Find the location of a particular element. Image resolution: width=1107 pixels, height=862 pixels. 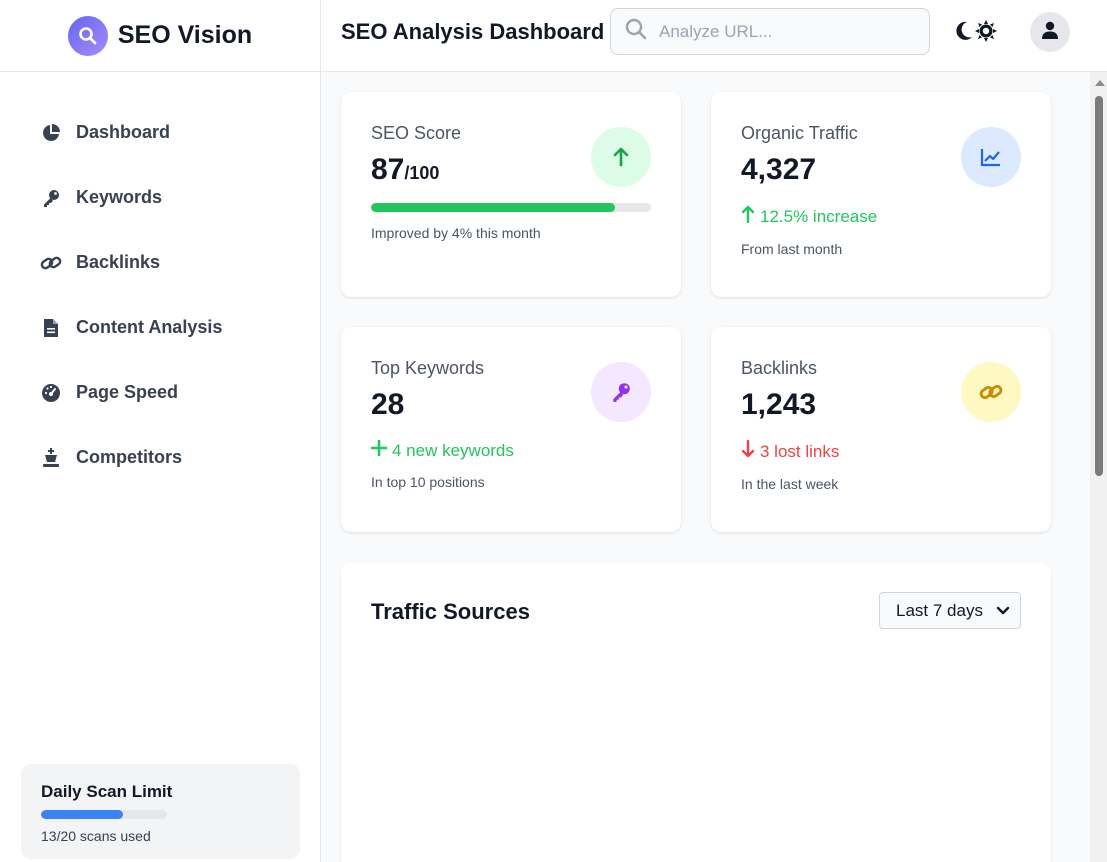

search-icon is located at coordinates (636, 31).